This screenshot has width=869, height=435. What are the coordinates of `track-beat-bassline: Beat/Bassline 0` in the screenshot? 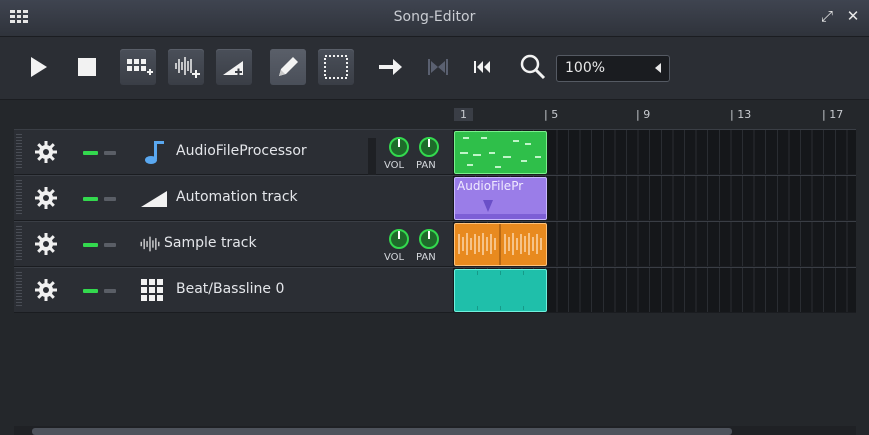 It's located at (435, 290).